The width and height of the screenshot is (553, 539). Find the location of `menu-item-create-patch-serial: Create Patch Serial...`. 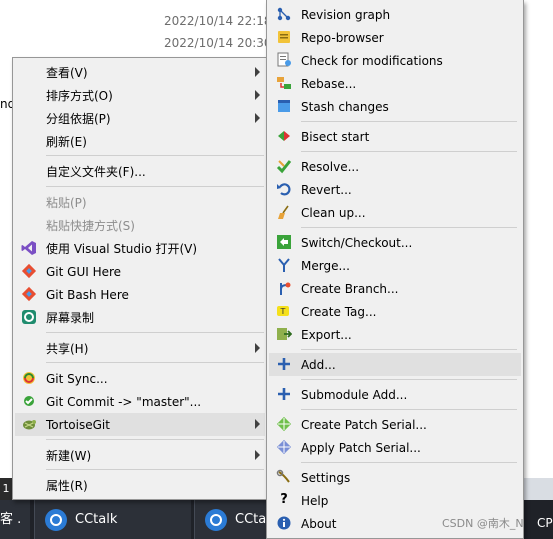

menu-item-create-patch-serial: Create Patch Serial... is located at coordinates (395, 424).